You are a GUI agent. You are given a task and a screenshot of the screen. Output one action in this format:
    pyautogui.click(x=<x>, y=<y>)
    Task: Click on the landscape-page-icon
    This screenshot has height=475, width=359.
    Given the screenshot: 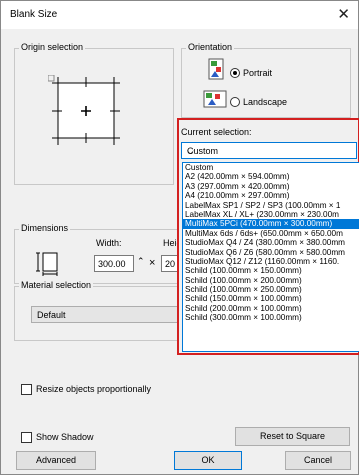 What is the action you would take?
    pyautogui.click(x=215, y=99)
    